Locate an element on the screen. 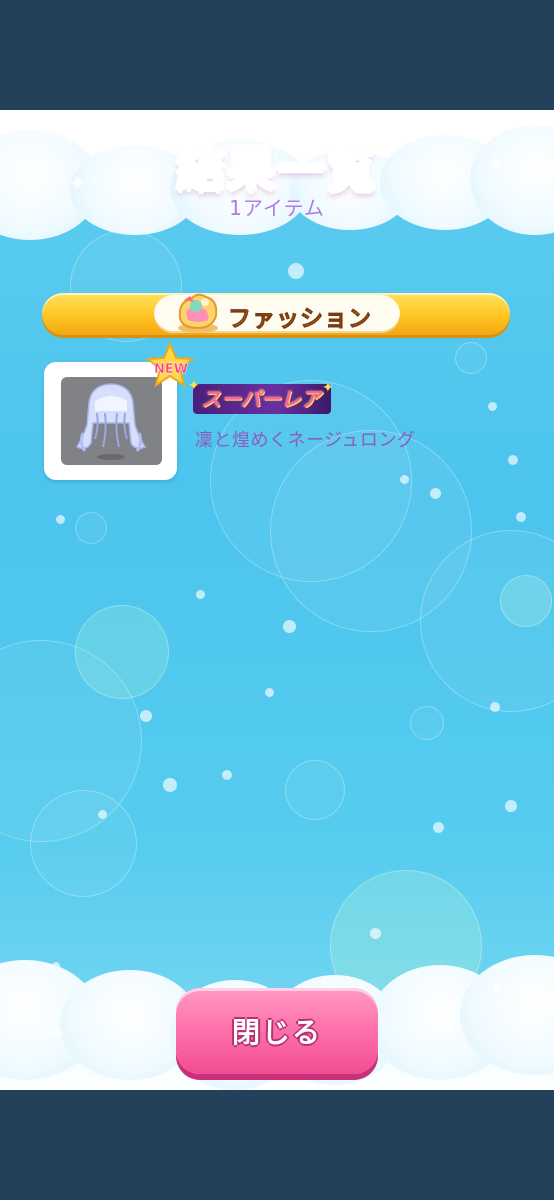 The height and width of the screenshot is (1200, 554). new-badge: NEW is located at coordinates (171, 369).